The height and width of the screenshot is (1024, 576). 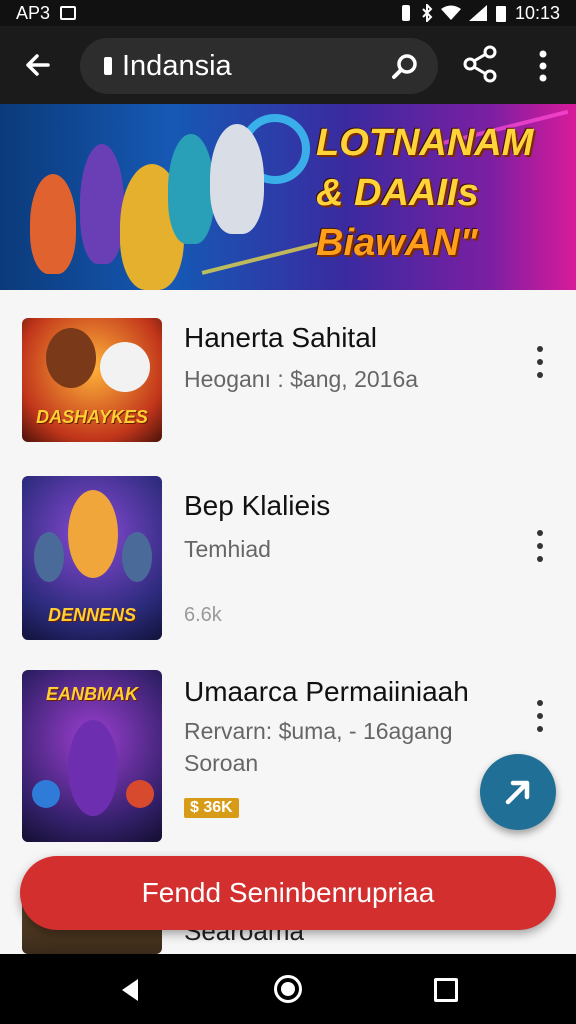 I want to click on item-subtitle: Temhiad, so click(x=227, y=549).